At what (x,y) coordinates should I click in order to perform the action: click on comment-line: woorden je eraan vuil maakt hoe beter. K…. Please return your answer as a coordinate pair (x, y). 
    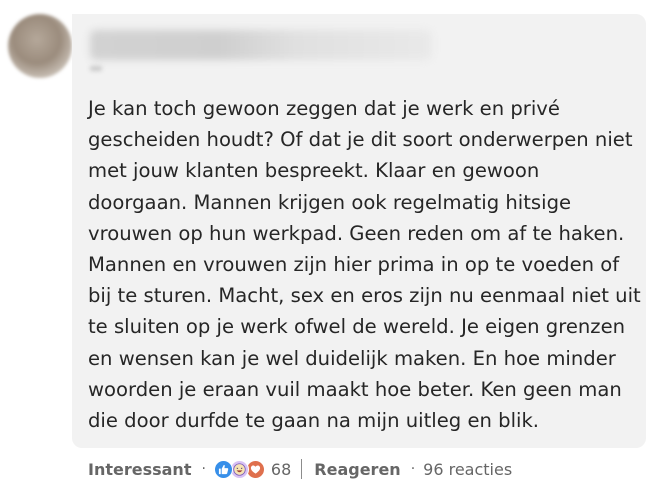
    Looking at the image, I should click on (355, 389).